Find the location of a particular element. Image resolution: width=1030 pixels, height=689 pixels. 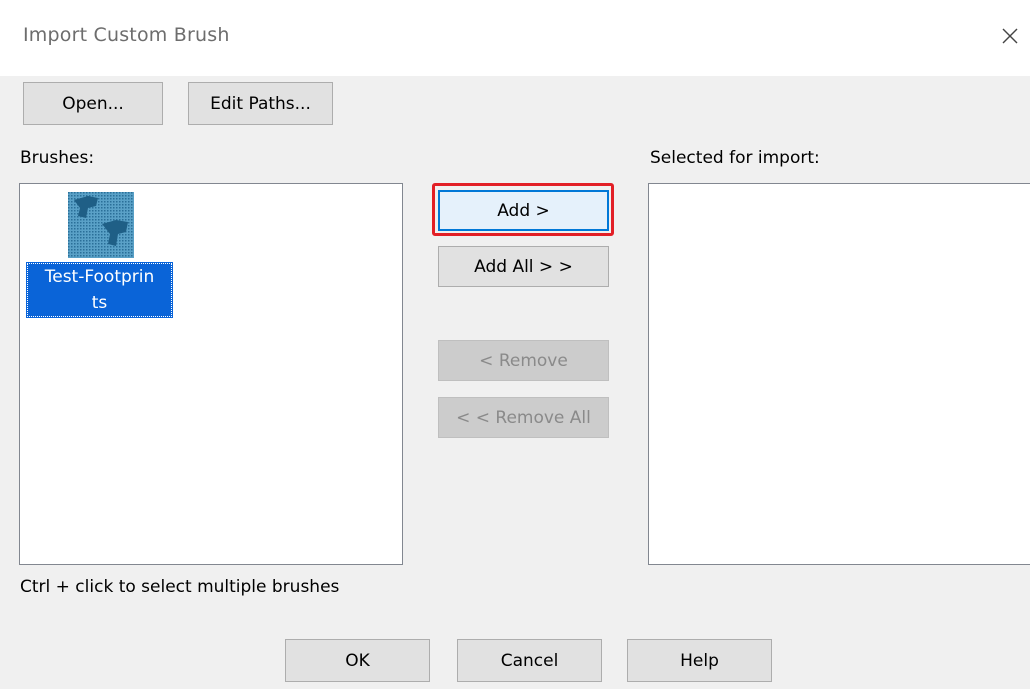

selected-for-import-label: Selected for import: is located at coordinates (735, 158).